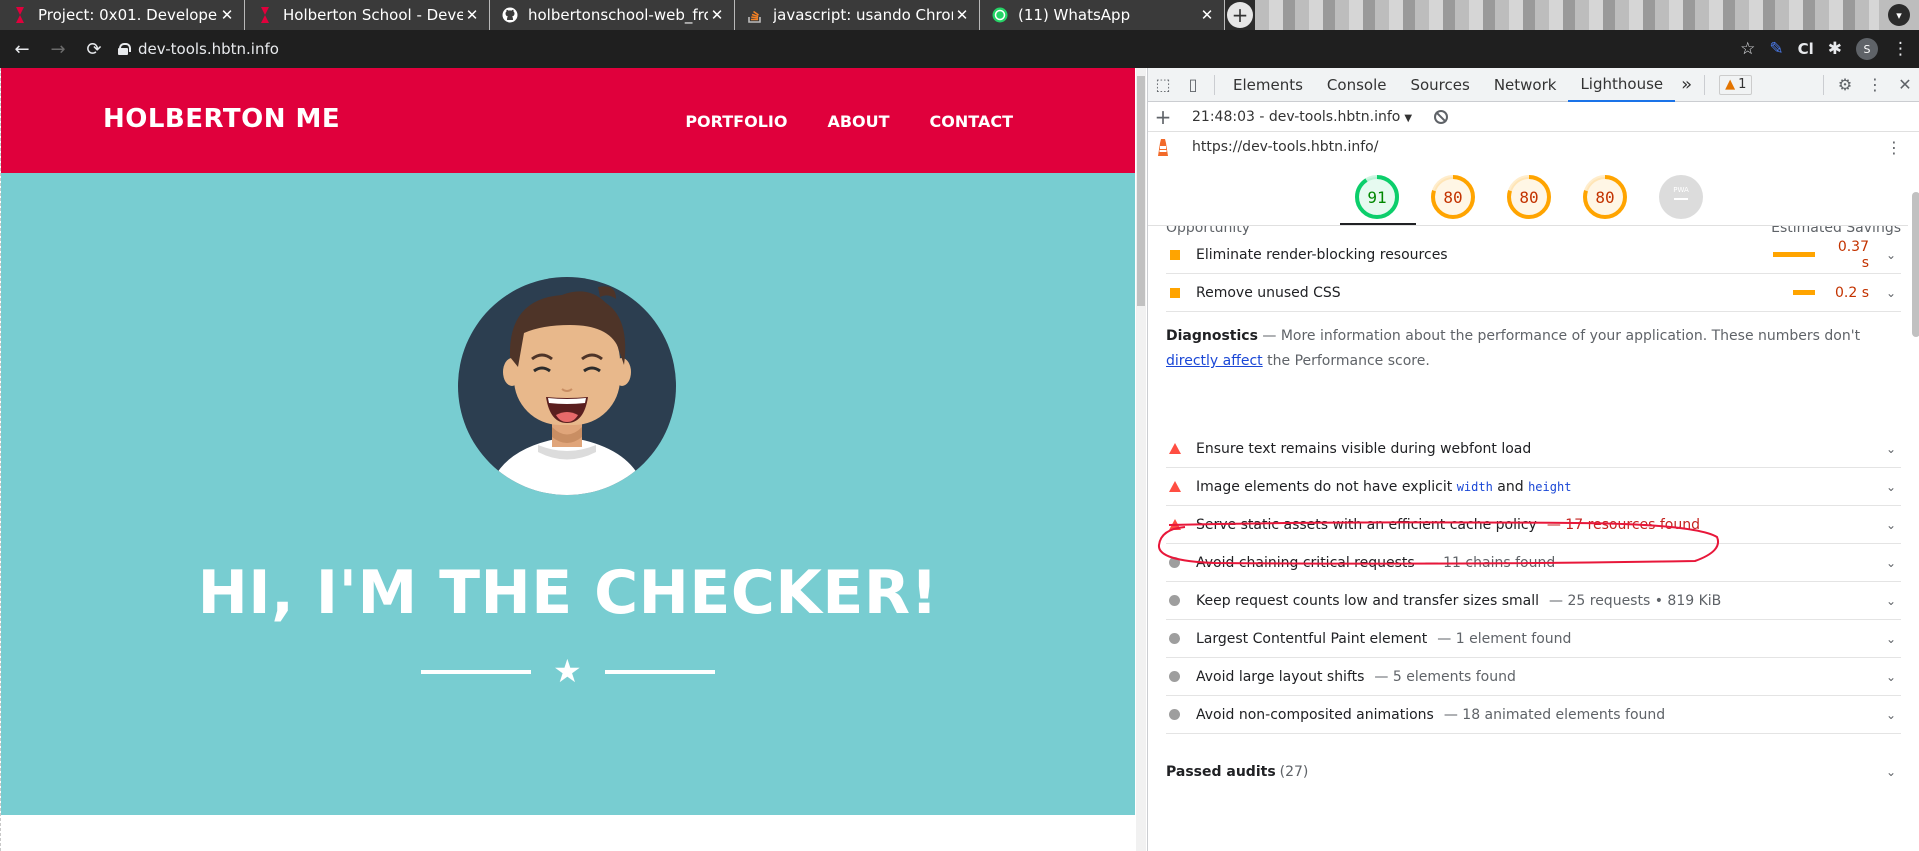 The image size is (1919, 851). I want to click on site-header: HOLBERTON ME PORTFOLIO ABOUT CONTACT, so click(568, 120).